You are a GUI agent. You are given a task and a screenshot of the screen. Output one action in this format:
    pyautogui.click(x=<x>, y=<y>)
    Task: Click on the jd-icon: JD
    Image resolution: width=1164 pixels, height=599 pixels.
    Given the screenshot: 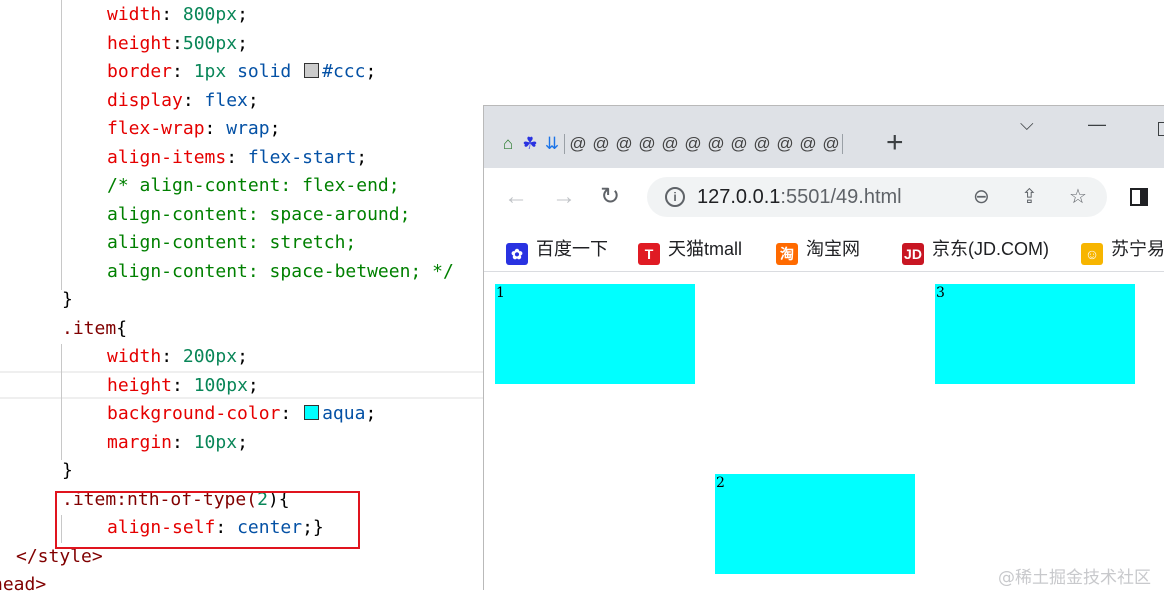 What is the action you would take?
    pyautogui.click(x=913, y=254)
    